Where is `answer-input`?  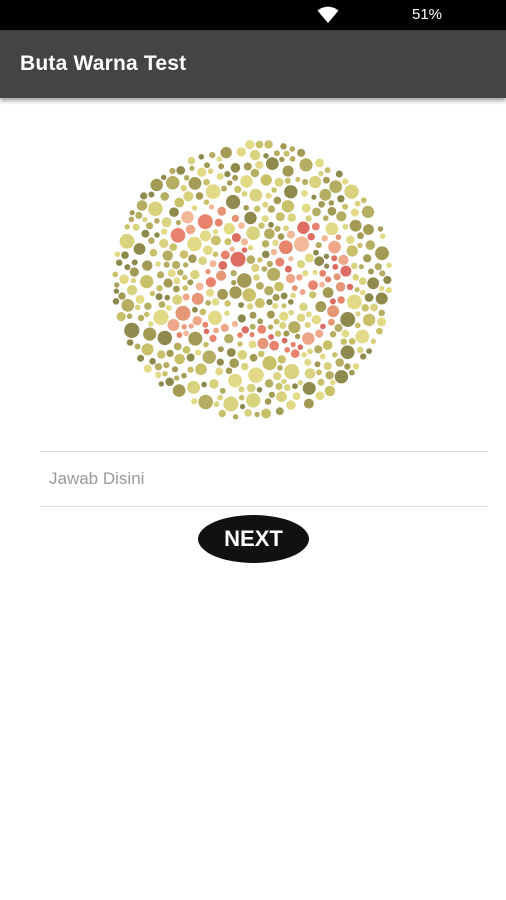 answer-input is located at coordinates (264, 479).